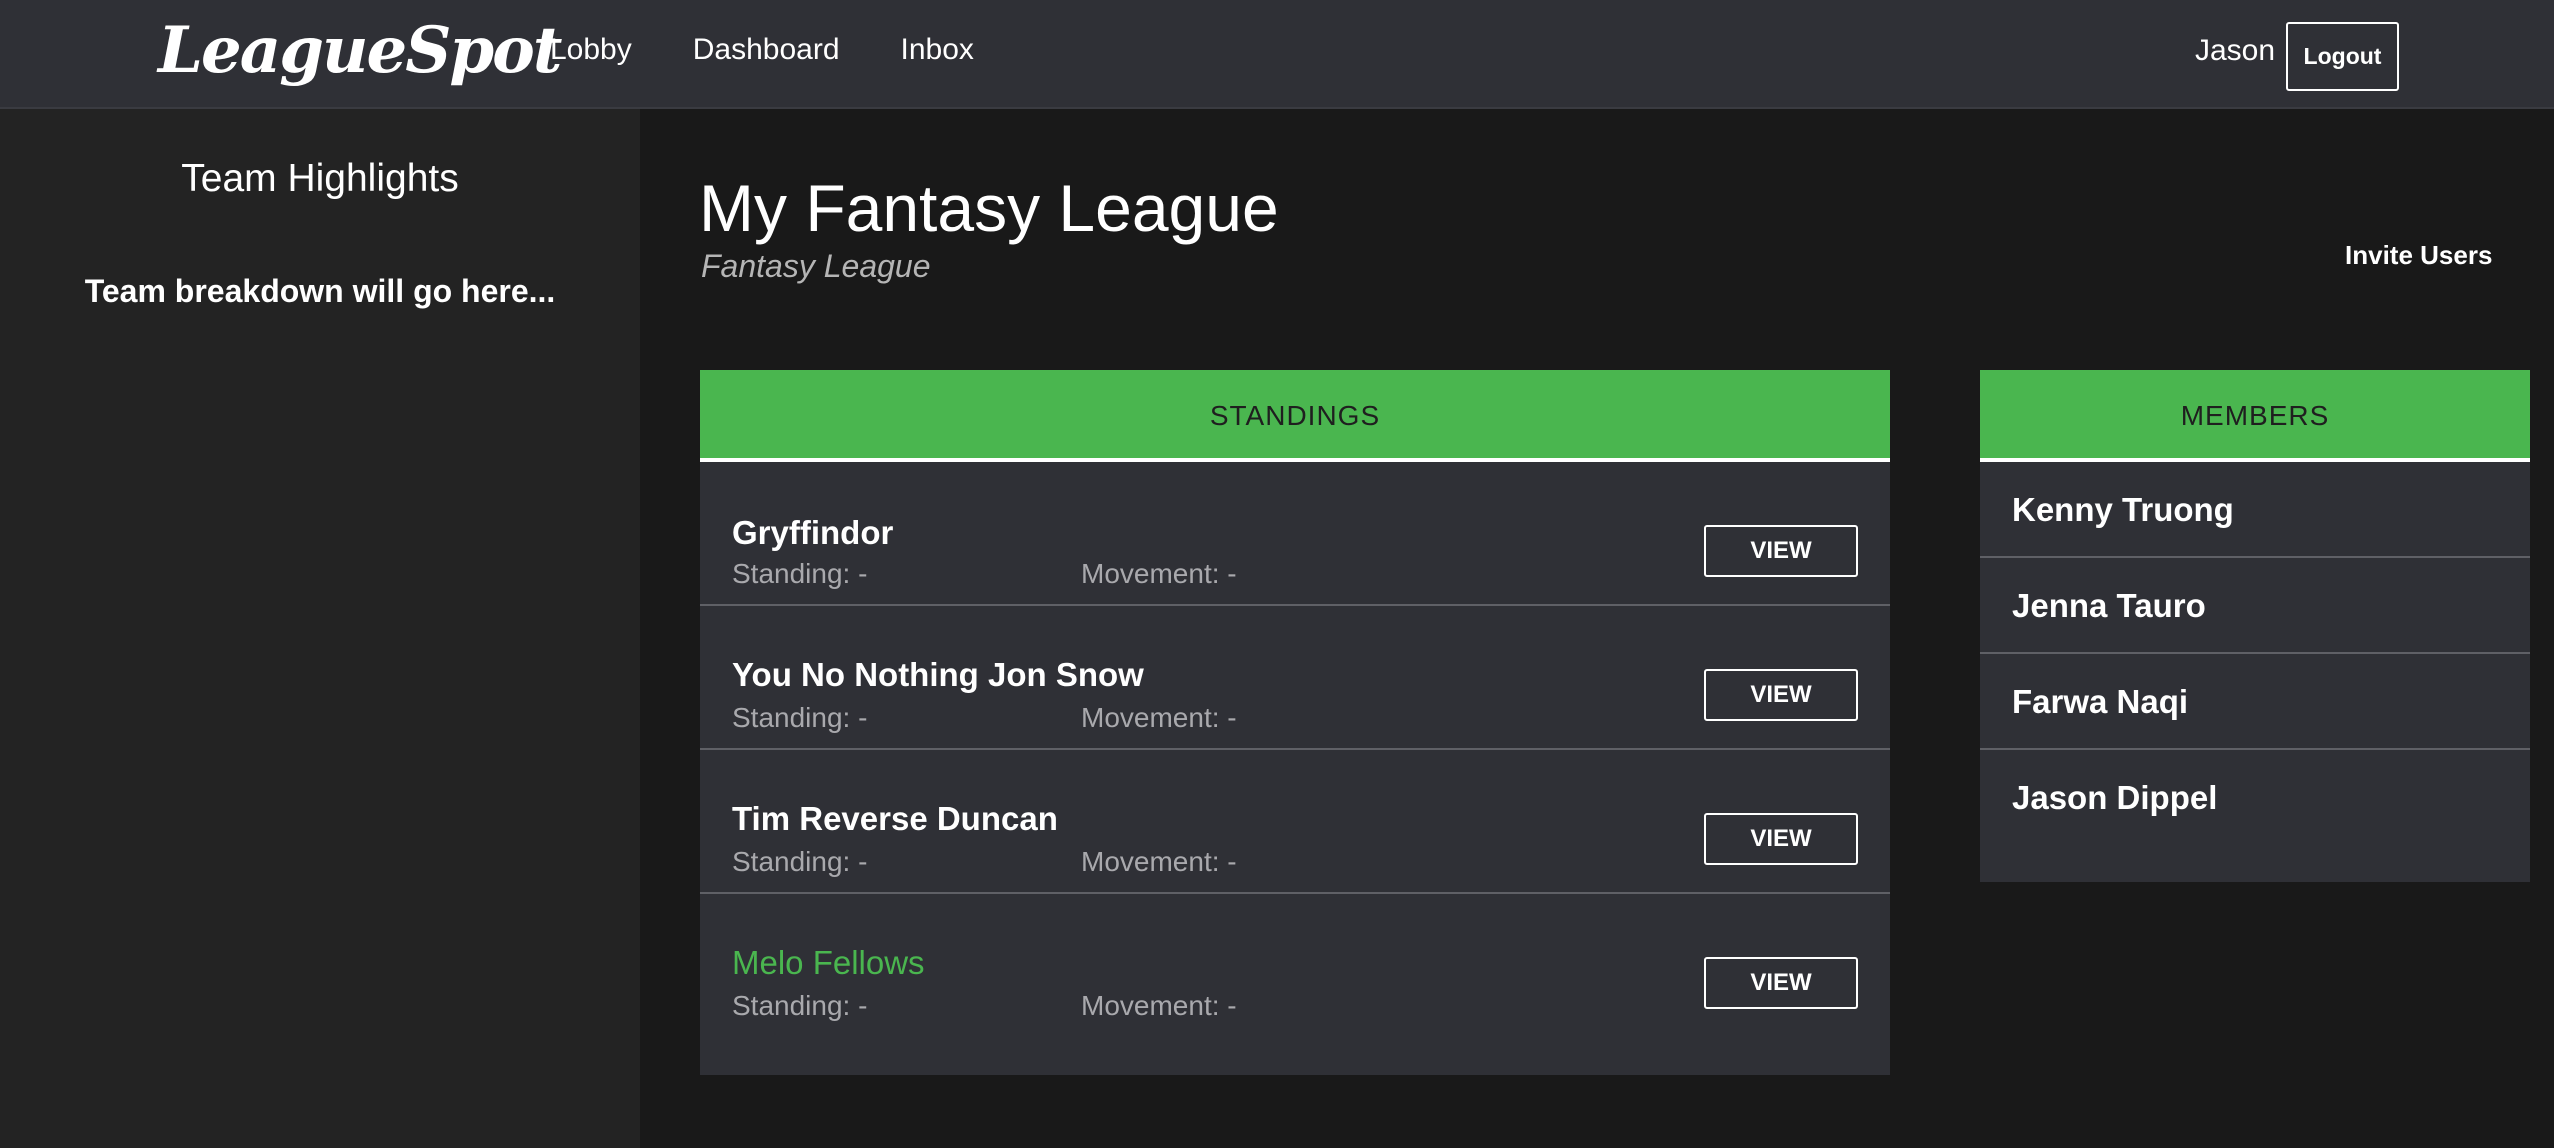  What do you see at coordinates (813, 532) in the screenshot?
I see `team-name: Gryffindor` at bounding box center [813, 532].